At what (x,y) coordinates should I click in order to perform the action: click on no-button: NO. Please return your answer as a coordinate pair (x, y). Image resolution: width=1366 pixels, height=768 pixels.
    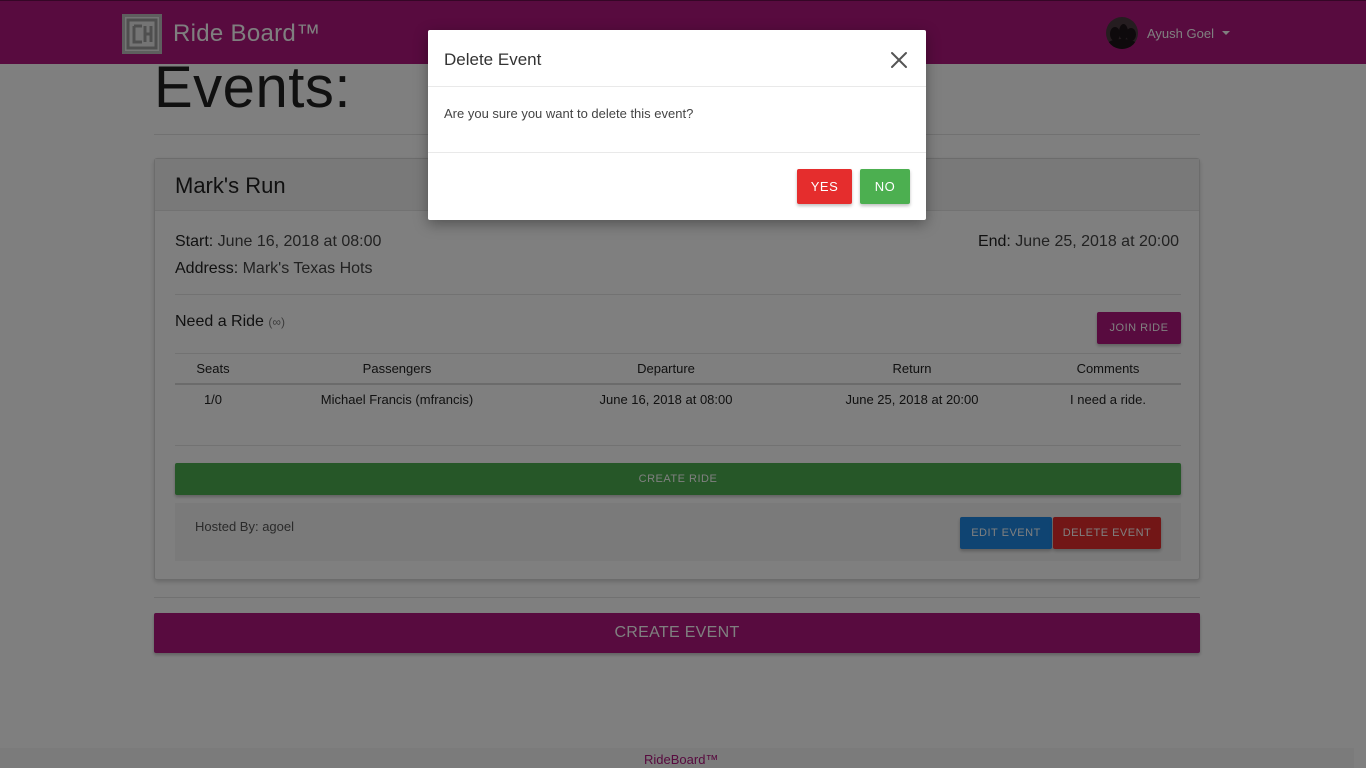
    Looking at the image, I should click on (885, 186).